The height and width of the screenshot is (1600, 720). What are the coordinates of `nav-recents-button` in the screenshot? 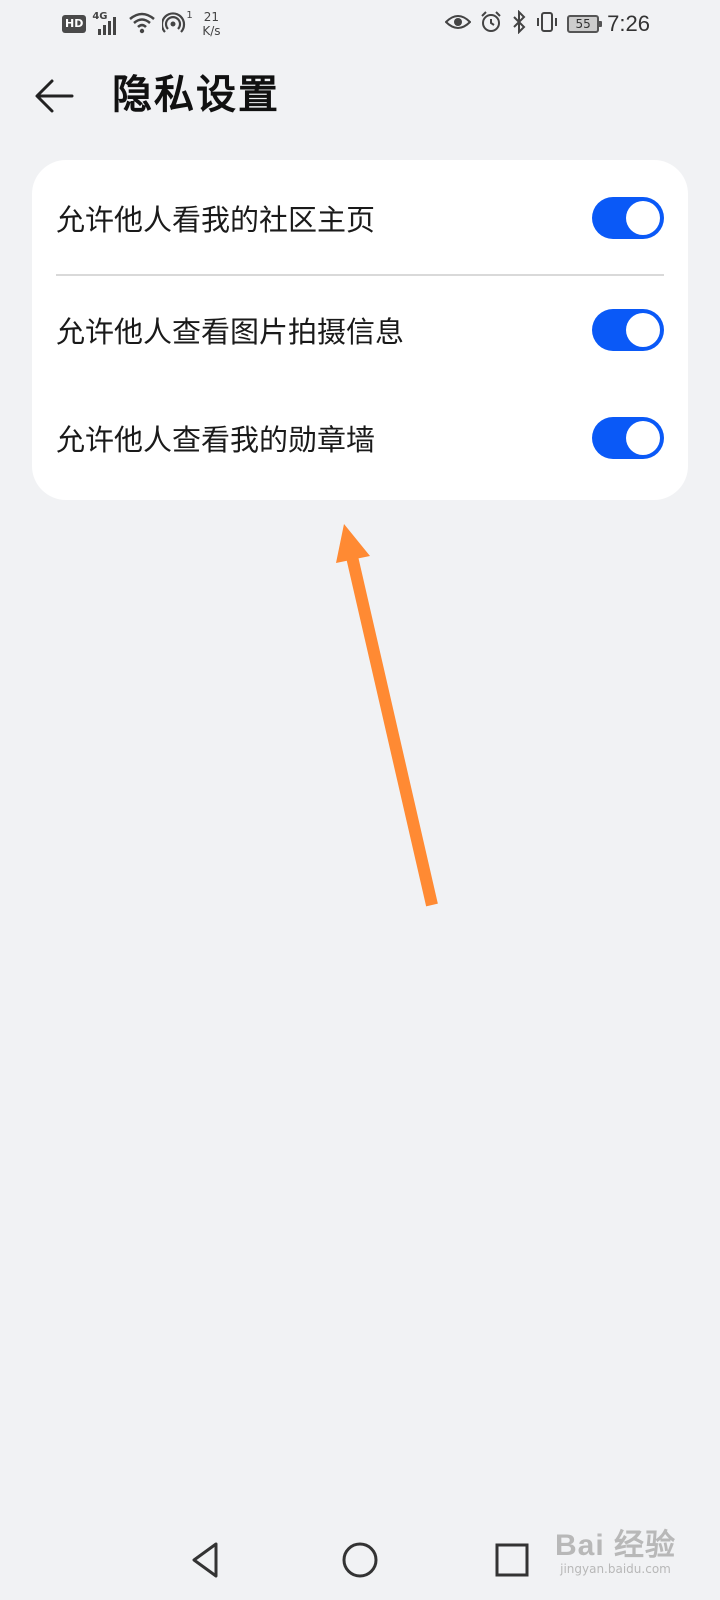 It's located at (512, 1560).